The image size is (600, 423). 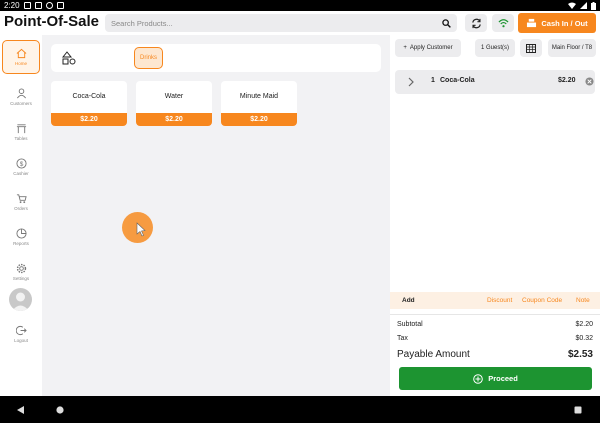 What do you see at coordinates (259, 96) in the screenshot?
I see `product-name: Minute Maid` at bounding box center [259, 96].